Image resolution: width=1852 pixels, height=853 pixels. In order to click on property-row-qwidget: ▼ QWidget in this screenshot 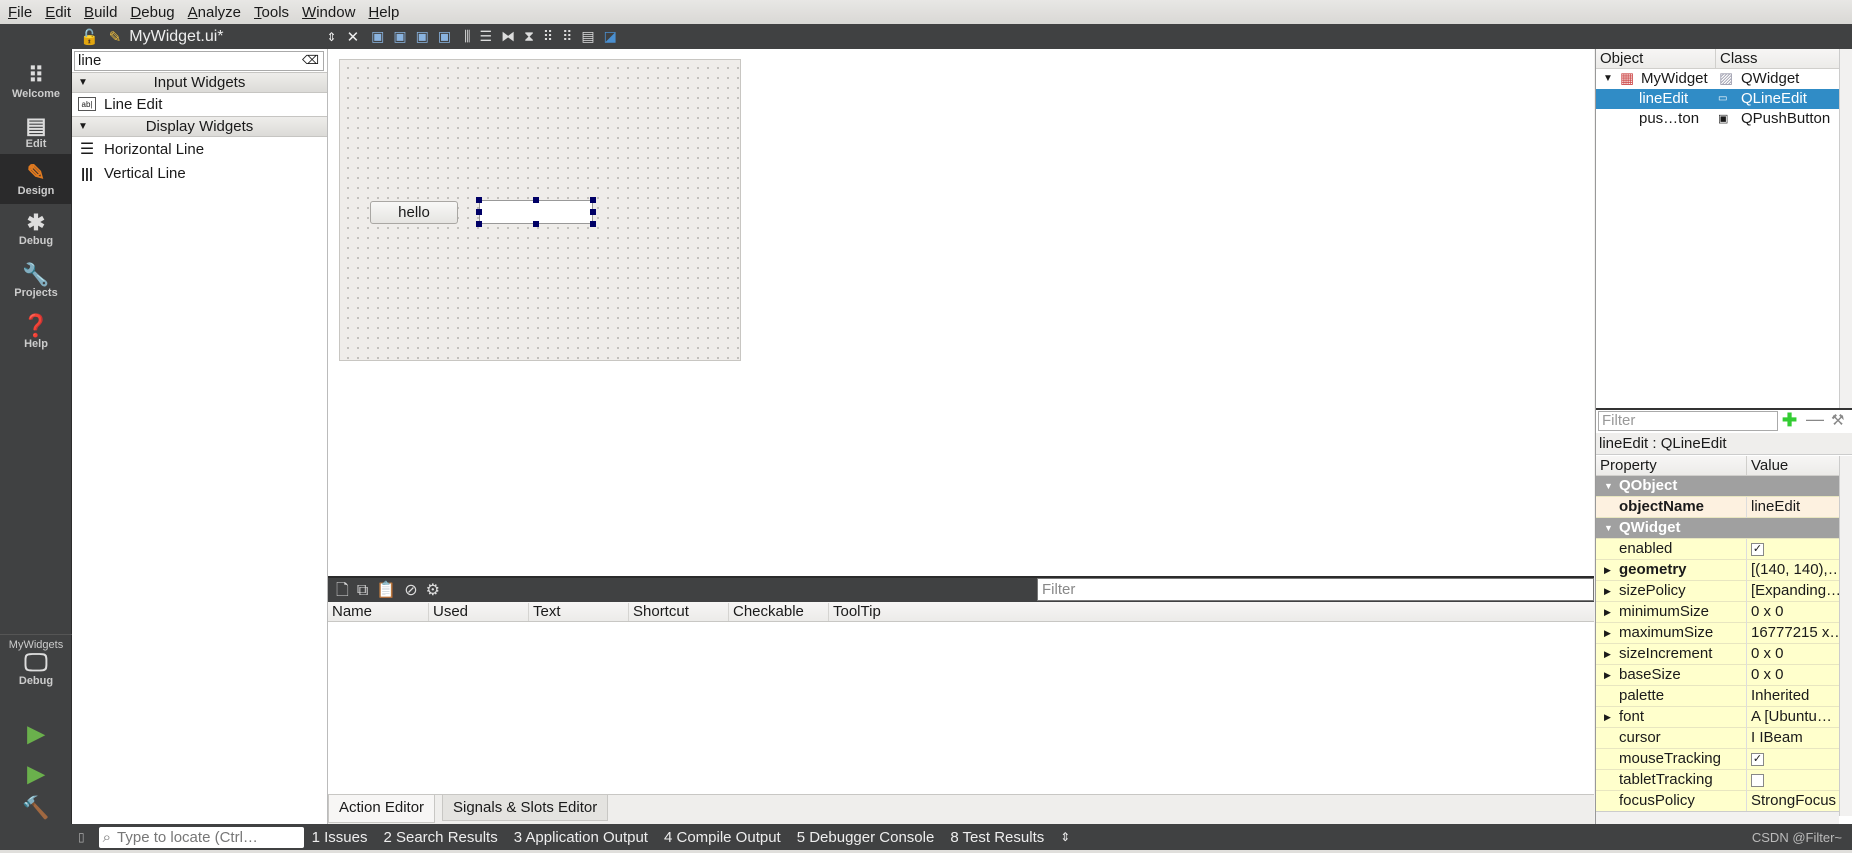, I will do `click(1717, 528)`.